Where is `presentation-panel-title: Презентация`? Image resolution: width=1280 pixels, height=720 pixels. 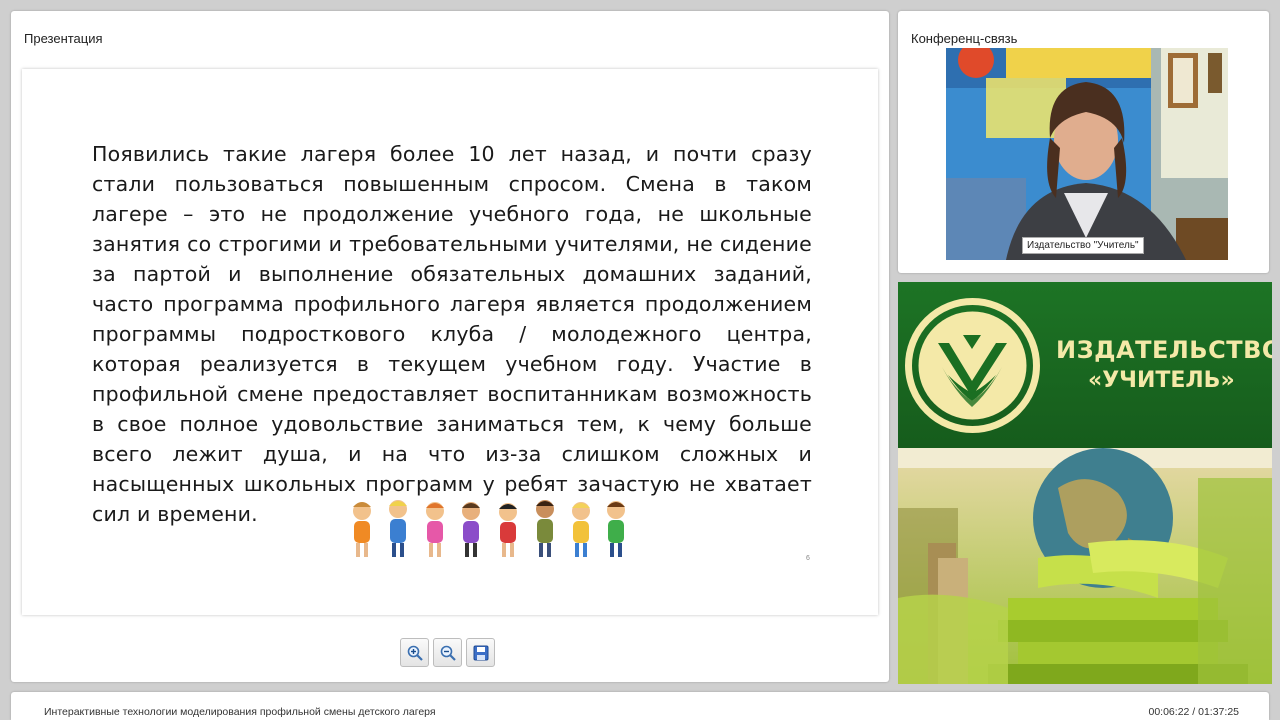
presentation-panel-title: Презентация is located at coordinates (63, 38).